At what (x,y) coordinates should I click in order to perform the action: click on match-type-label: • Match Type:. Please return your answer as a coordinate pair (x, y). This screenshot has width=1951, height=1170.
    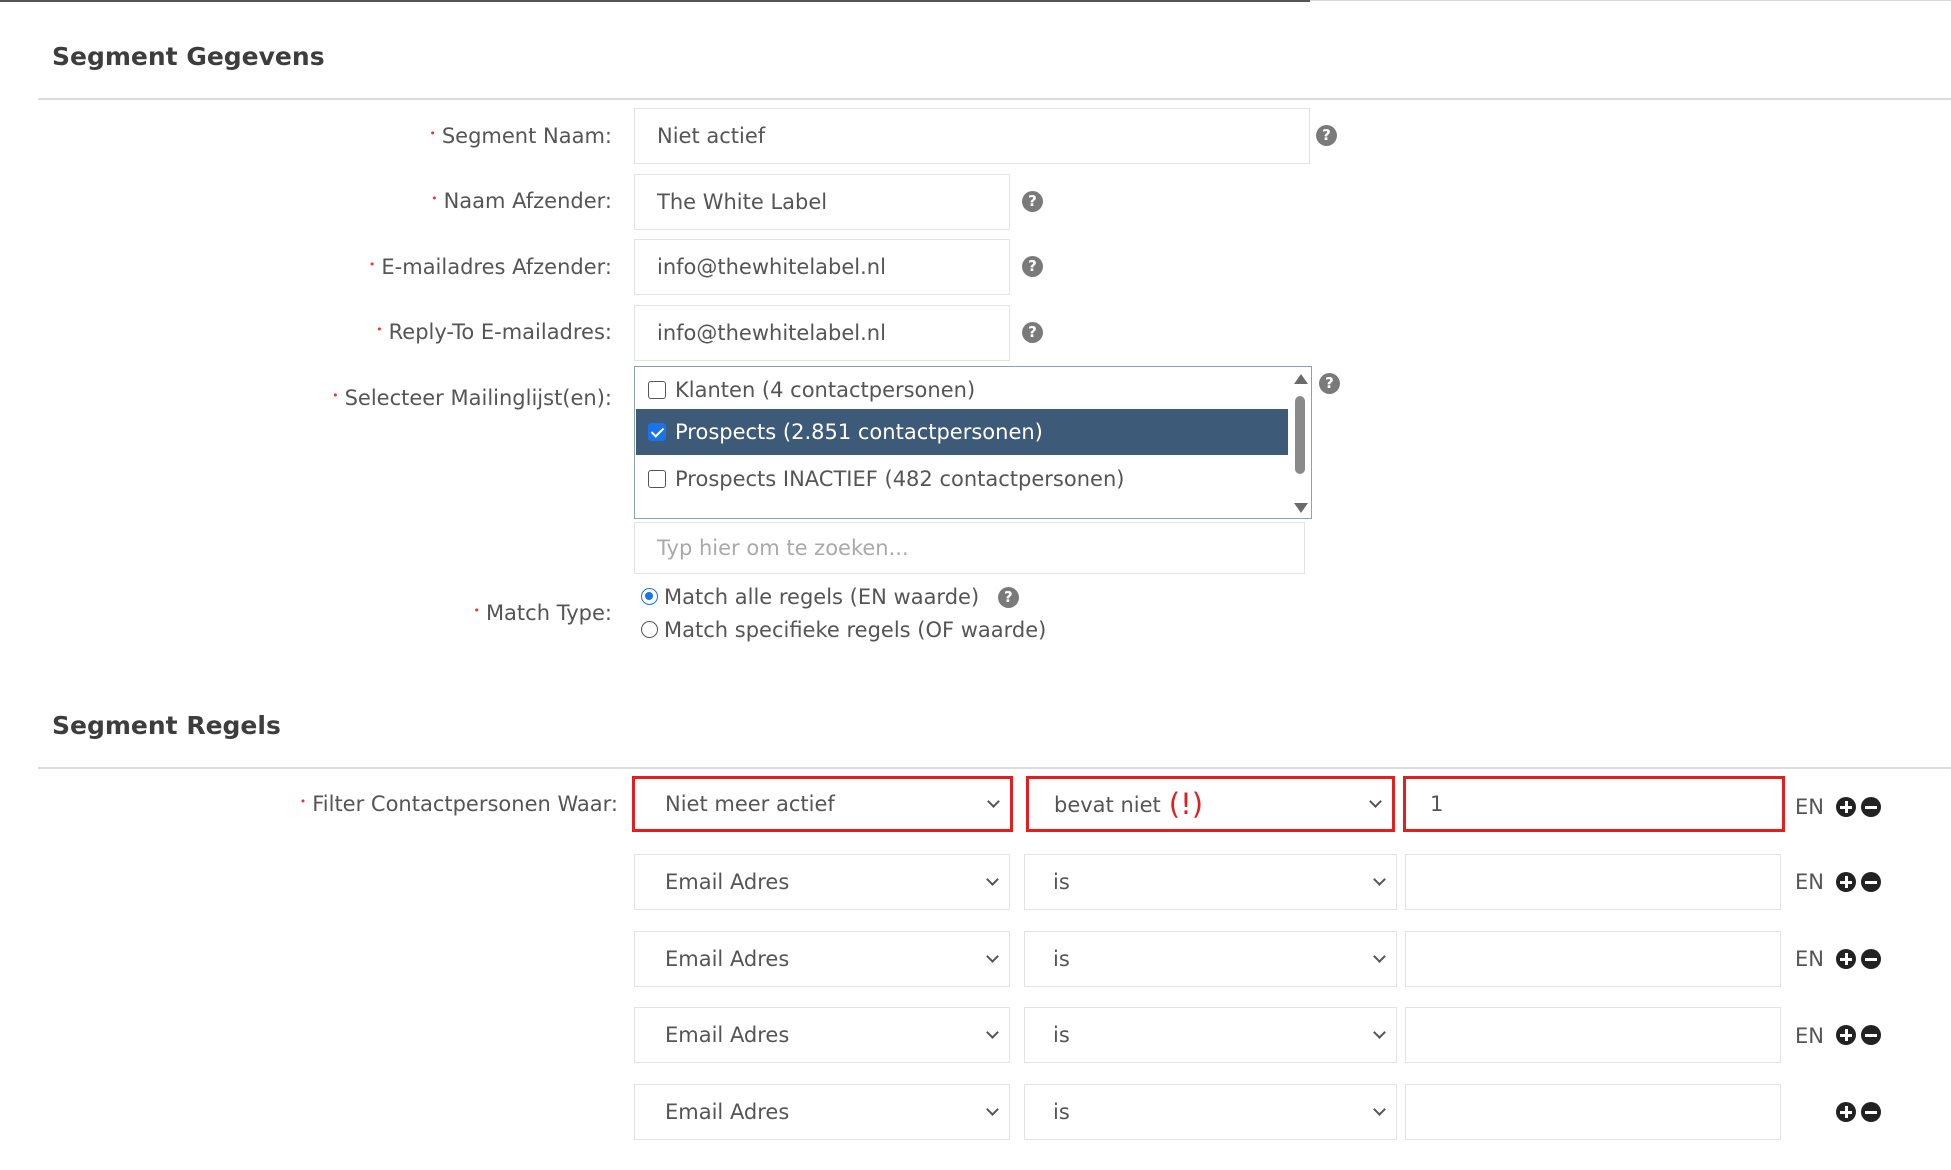
    Looking at the image, I should click on (542, 613).